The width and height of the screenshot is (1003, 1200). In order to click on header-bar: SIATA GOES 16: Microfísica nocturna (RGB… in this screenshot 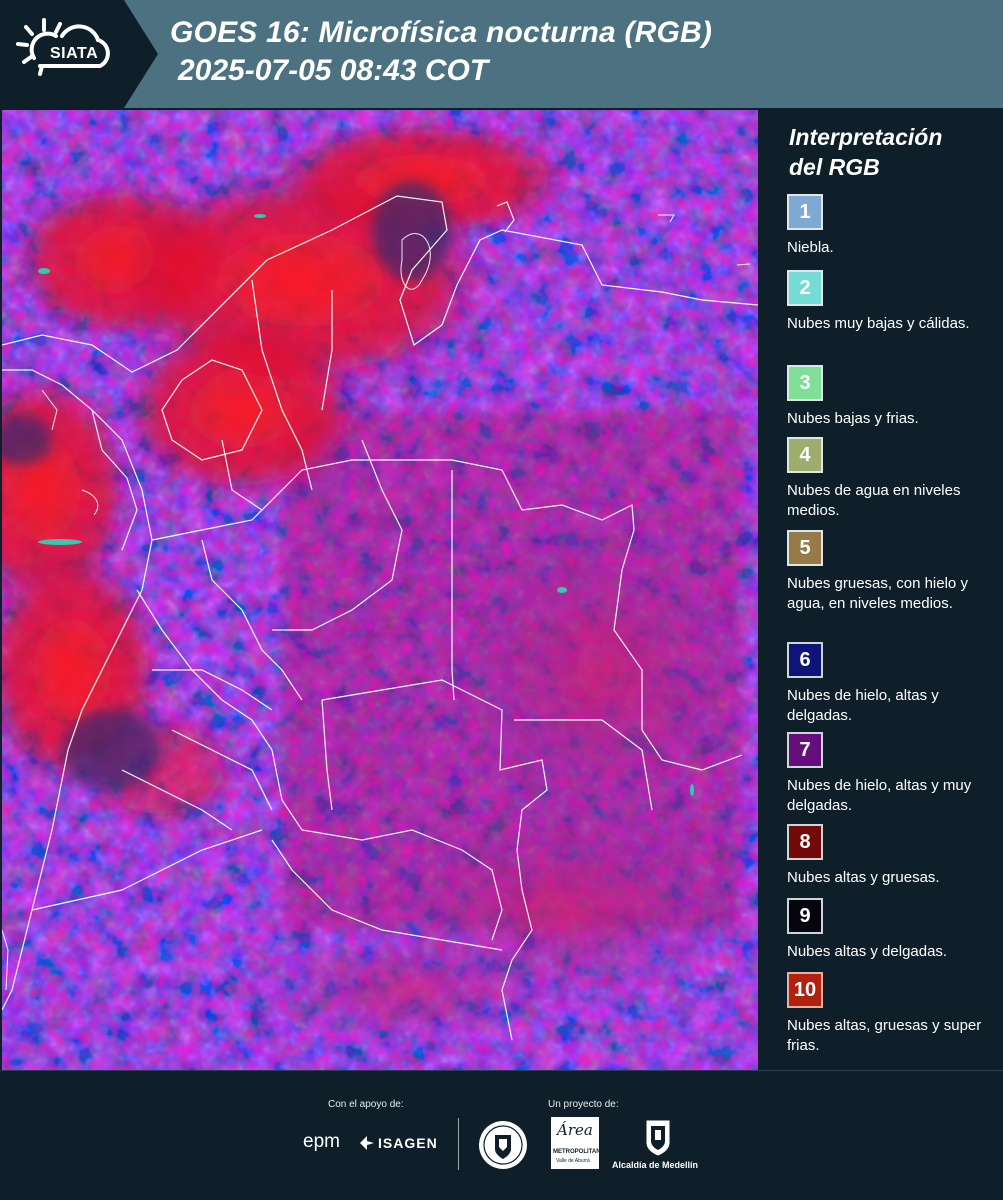, I will do `click(501, 54)`.